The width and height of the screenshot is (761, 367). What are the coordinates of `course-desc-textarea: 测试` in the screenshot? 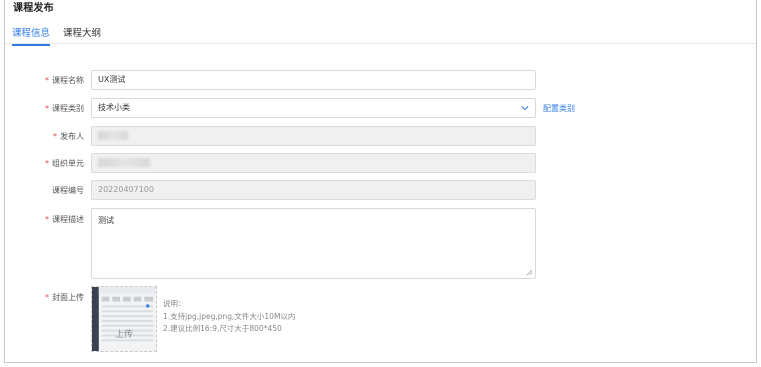 It's located at (313, 243).